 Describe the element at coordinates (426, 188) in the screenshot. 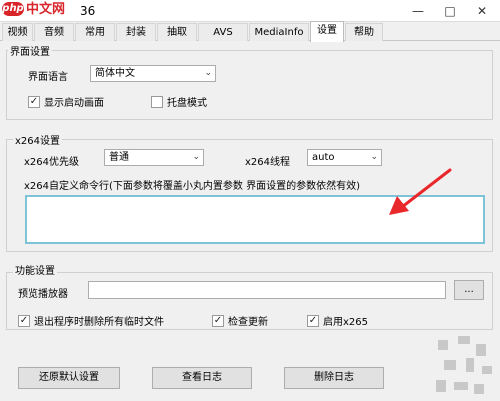

I see `arrow-shaft` at that location.